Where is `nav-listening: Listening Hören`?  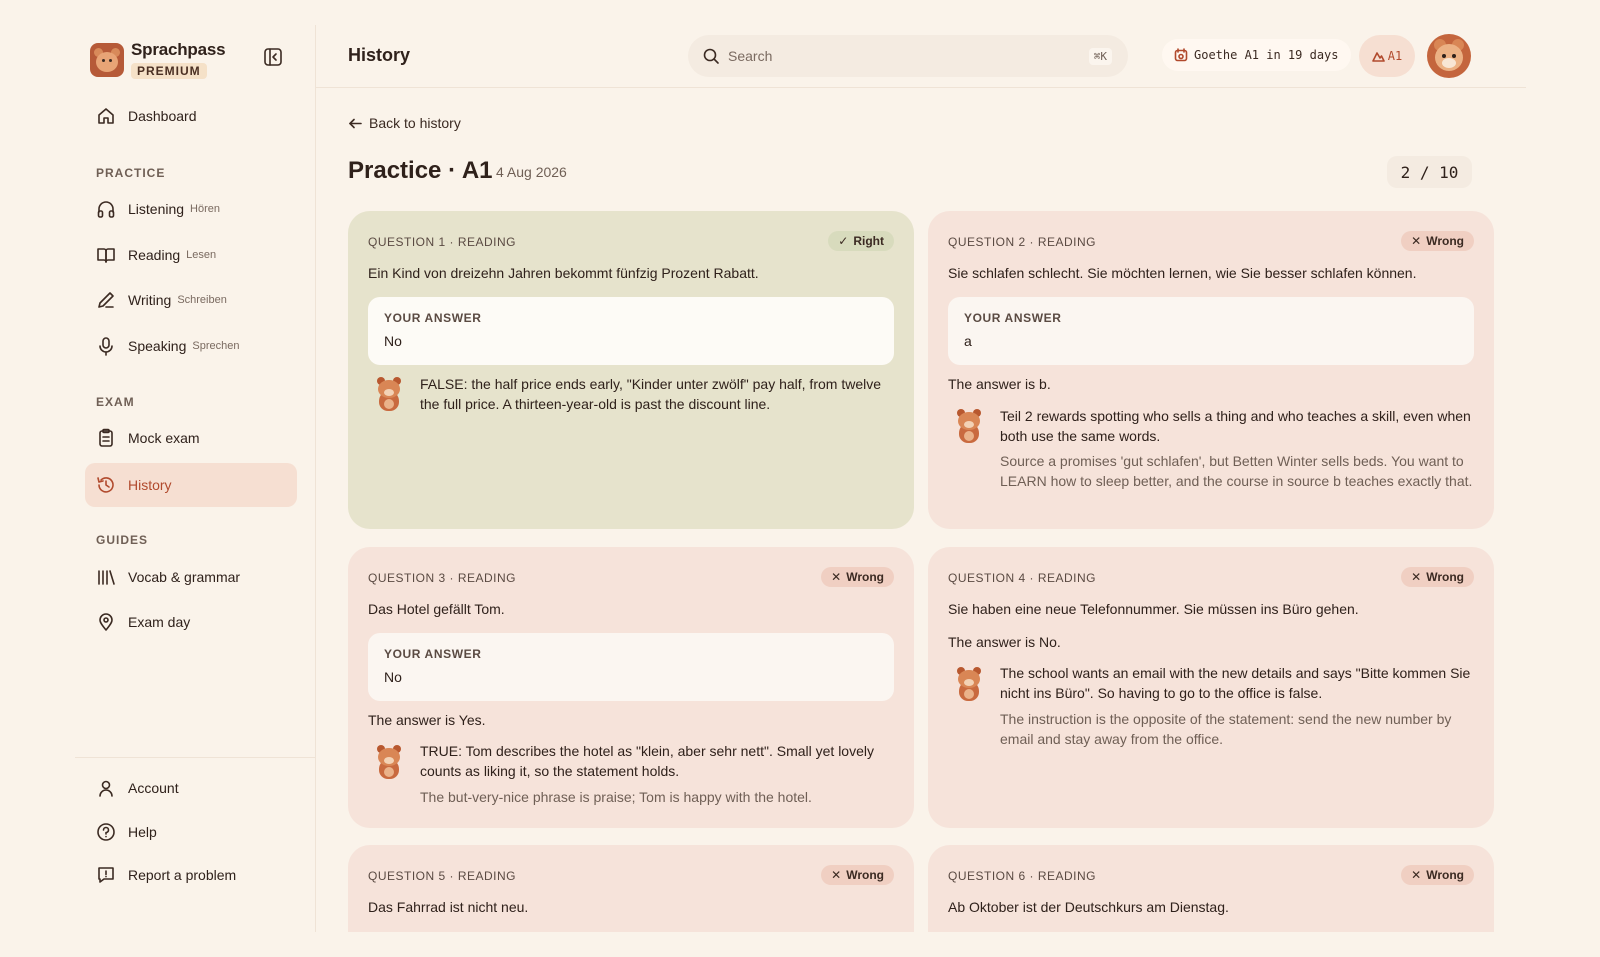
nav-listening: Listening Hören is located at coordinates (191, 209).